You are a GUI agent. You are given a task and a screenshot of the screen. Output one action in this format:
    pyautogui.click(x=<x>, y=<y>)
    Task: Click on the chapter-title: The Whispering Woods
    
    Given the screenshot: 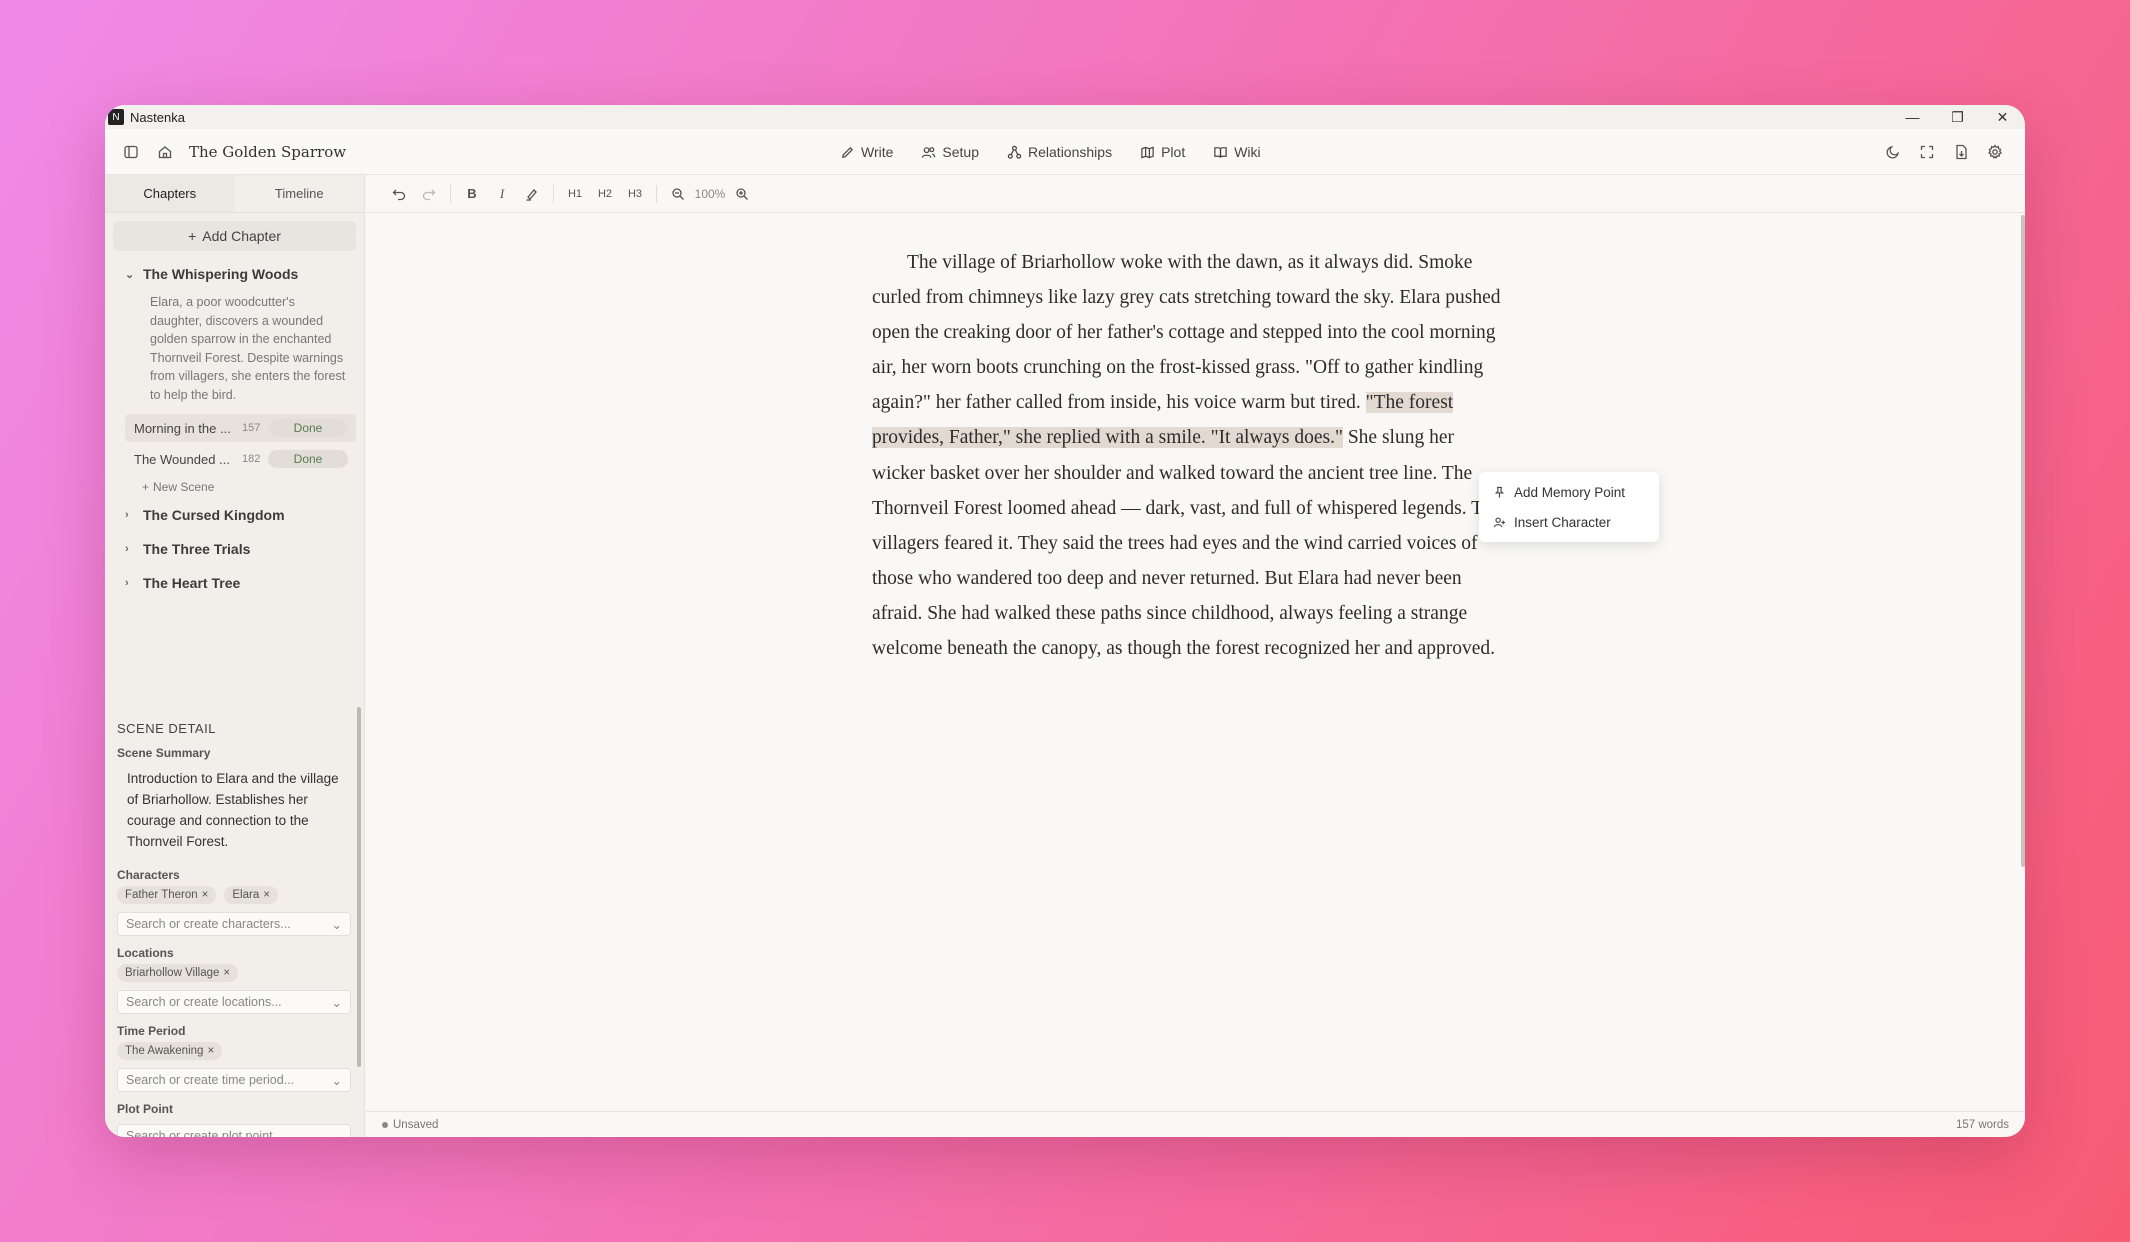 What is the action you would take?
    pyautogui.click(x=221, y=274)
    